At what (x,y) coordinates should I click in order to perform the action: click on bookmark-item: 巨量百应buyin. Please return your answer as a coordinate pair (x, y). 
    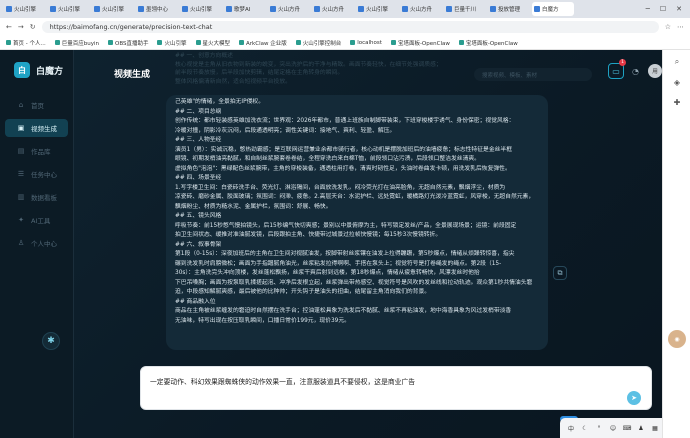
    Looking at the image, I should click on (76, 43).